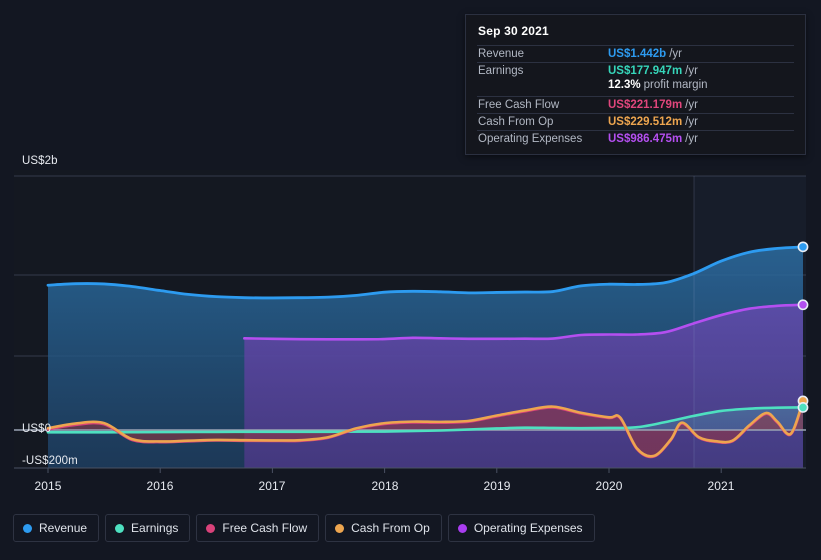 The width and height of the screenshot is (821, 560). Describe the element at coordinates (48, 486) in the screenshot. I see `x-axis-label-2015: 2015` at that location.